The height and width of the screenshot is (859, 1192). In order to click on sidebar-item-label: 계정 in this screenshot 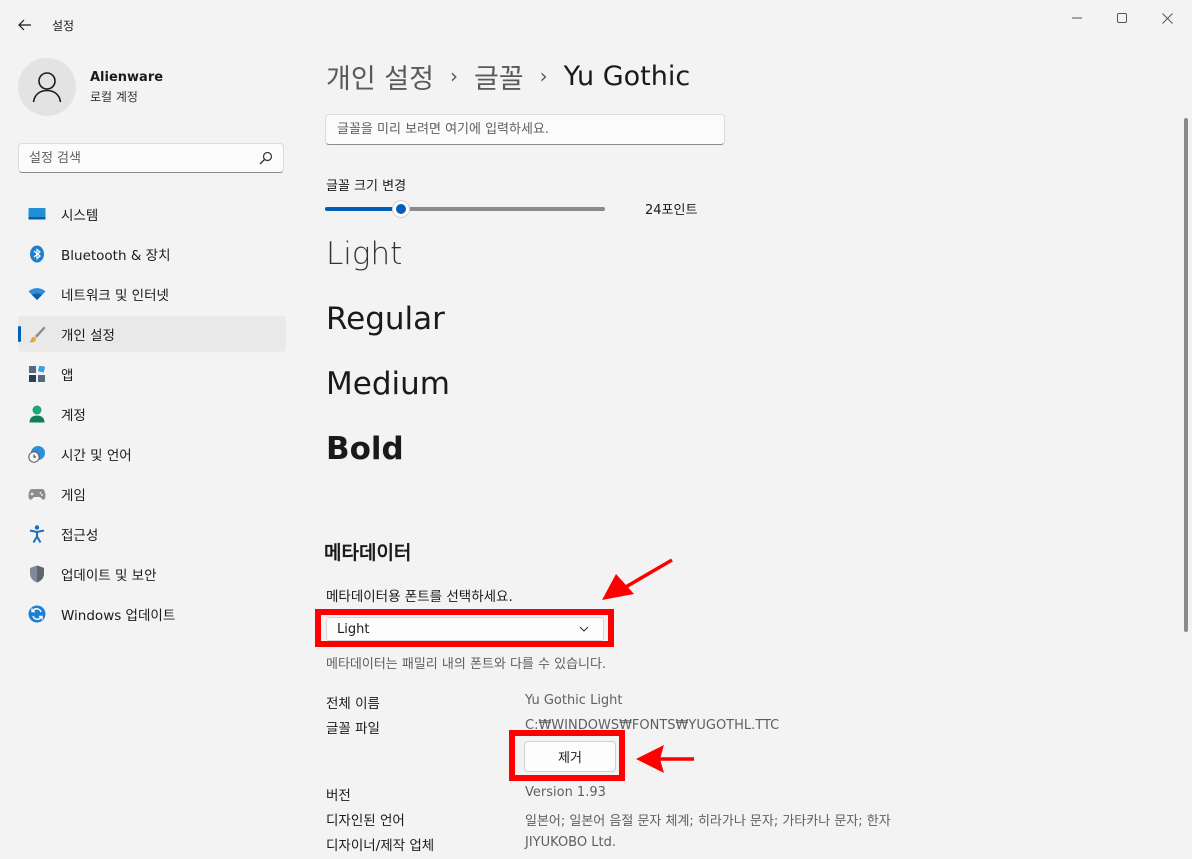, I will do `click(73, 416)`.